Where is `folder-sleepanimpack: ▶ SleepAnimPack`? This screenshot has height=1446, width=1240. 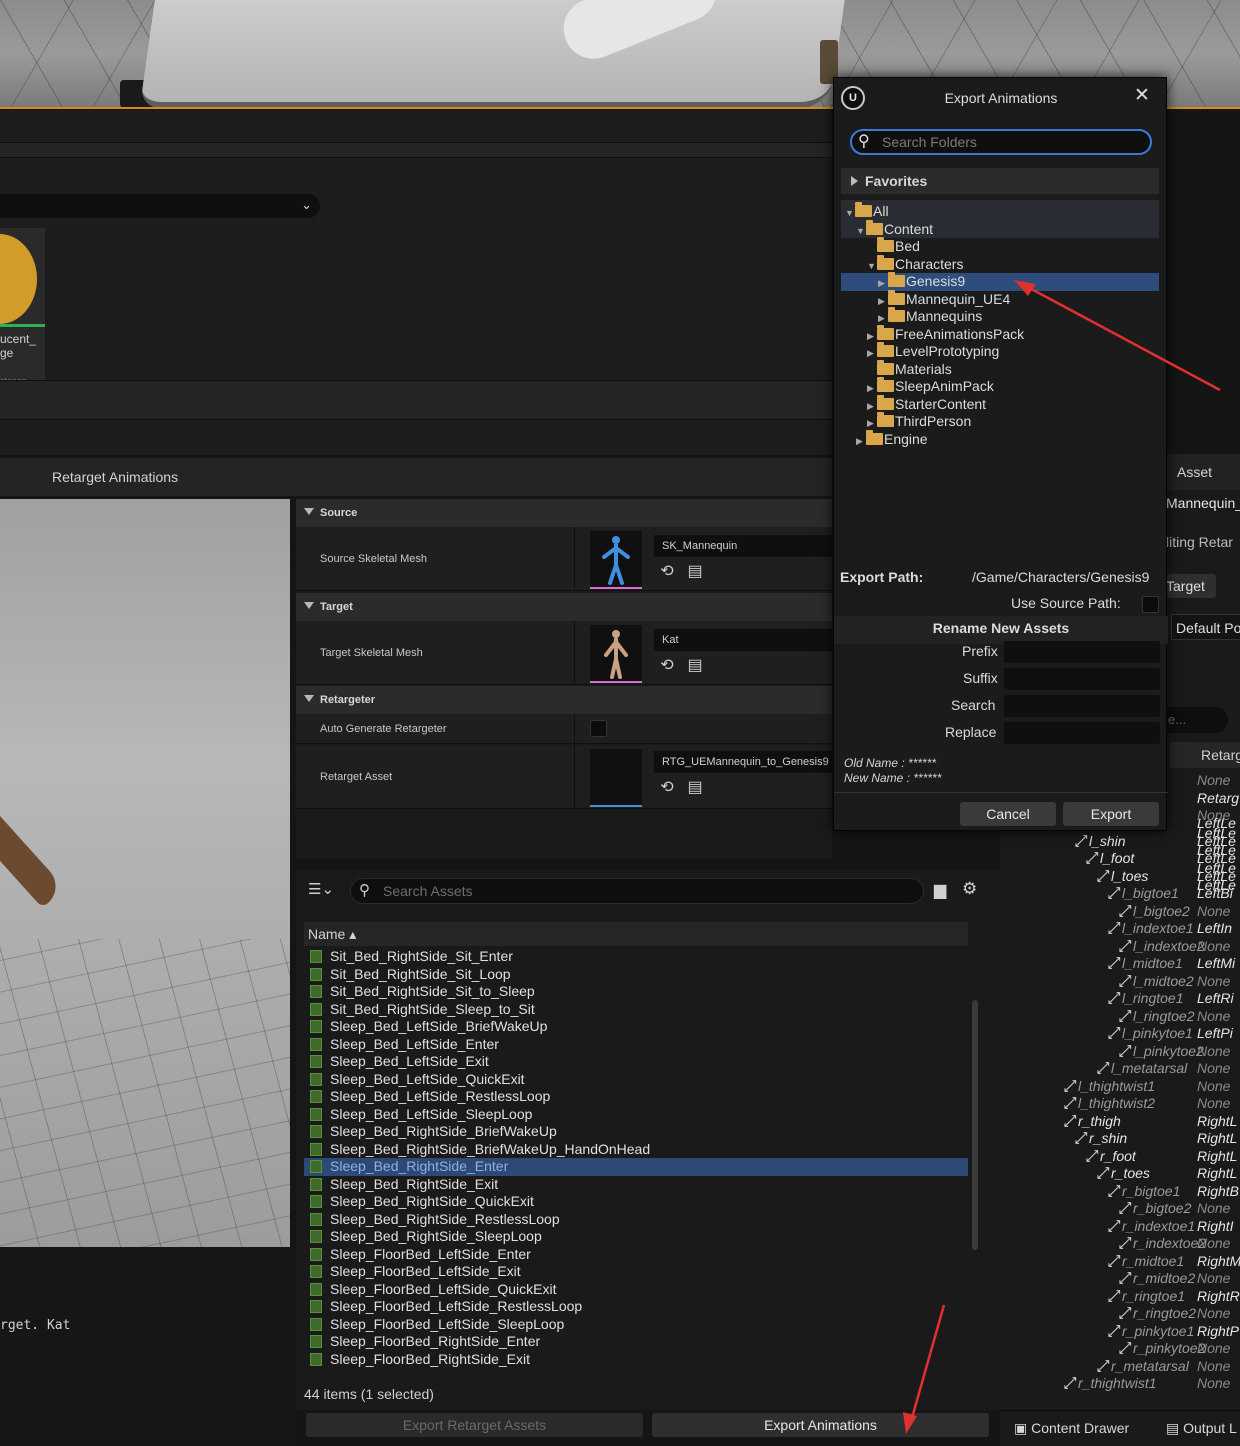 folder-sleepanimpack: ▶ SleepAnimPack is located at coordinates (930, 386).